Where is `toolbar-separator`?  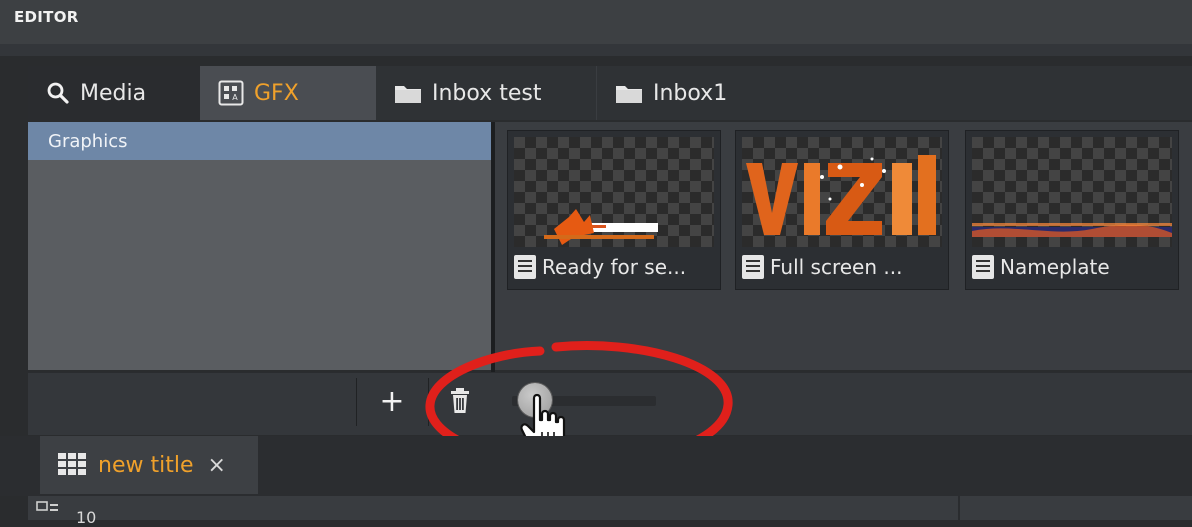 toolbar-separator is located at coordinates (356, 402).